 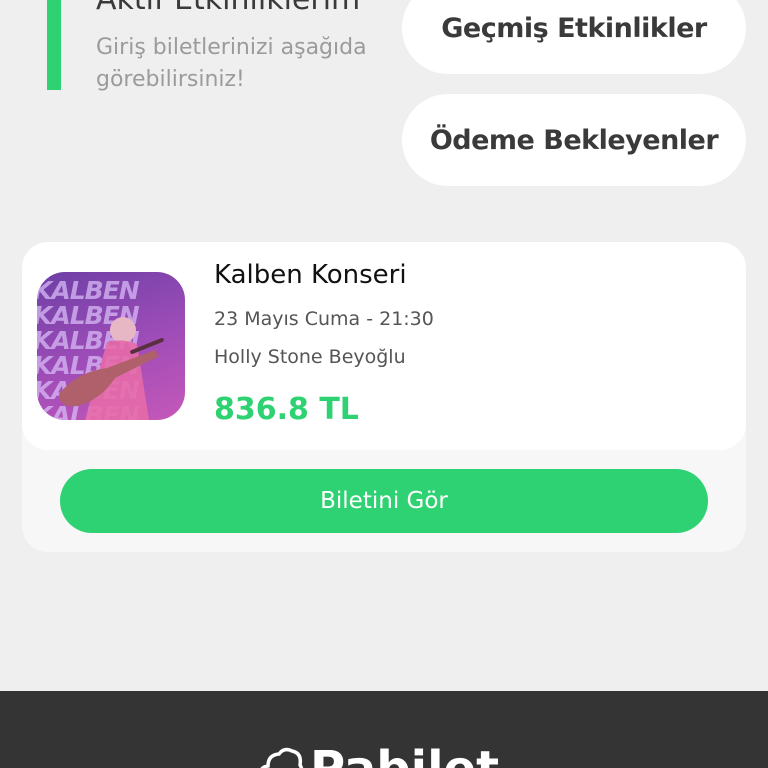 I want to click on event-venue: Holly Stone Beyoğlu, so click(x=310, y=357).